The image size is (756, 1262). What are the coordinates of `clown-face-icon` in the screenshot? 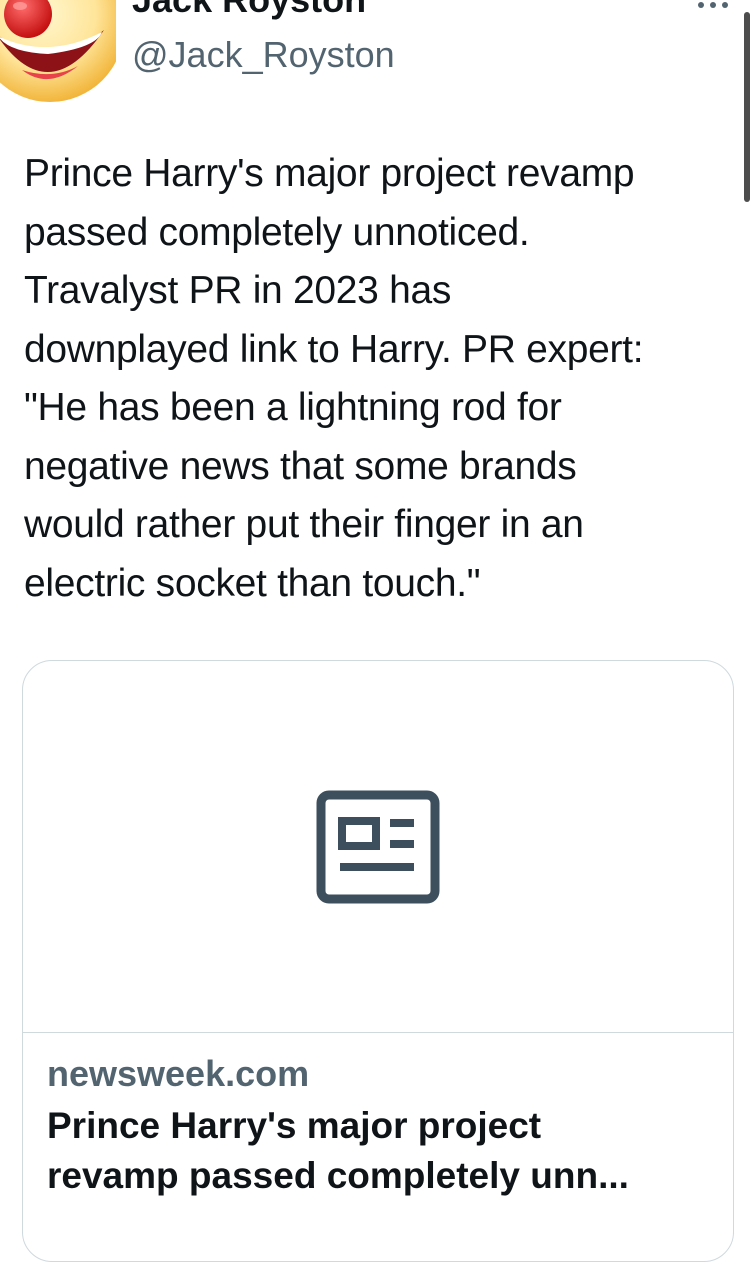 It's located at (62, 51).